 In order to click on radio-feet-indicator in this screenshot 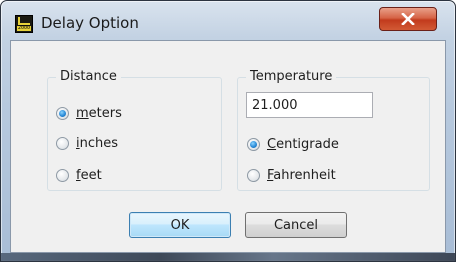, I will do `click(62, 175)`.